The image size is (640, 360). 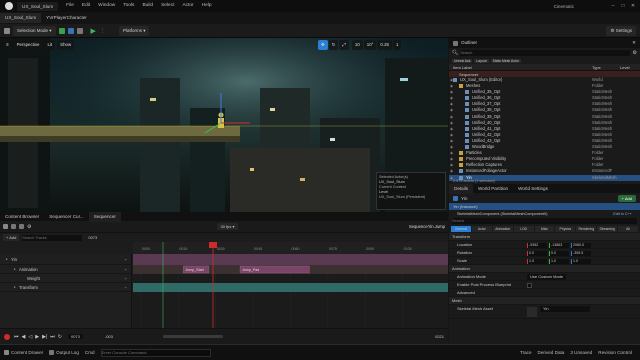 What do you see at coordinates (207, 6) in the screenshot?
I see `menu-help: Help` at bounding box center [207, 6].